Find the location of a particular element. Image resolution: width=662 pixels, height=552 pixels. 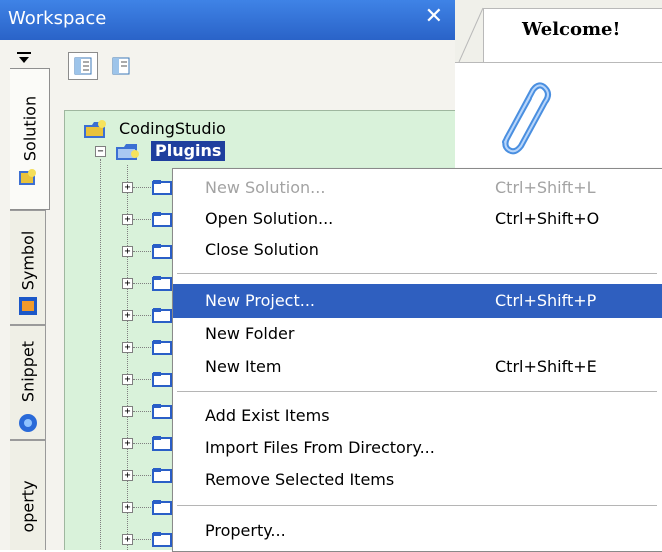

tab-solution: Solution is located at coordinates (30, 139).